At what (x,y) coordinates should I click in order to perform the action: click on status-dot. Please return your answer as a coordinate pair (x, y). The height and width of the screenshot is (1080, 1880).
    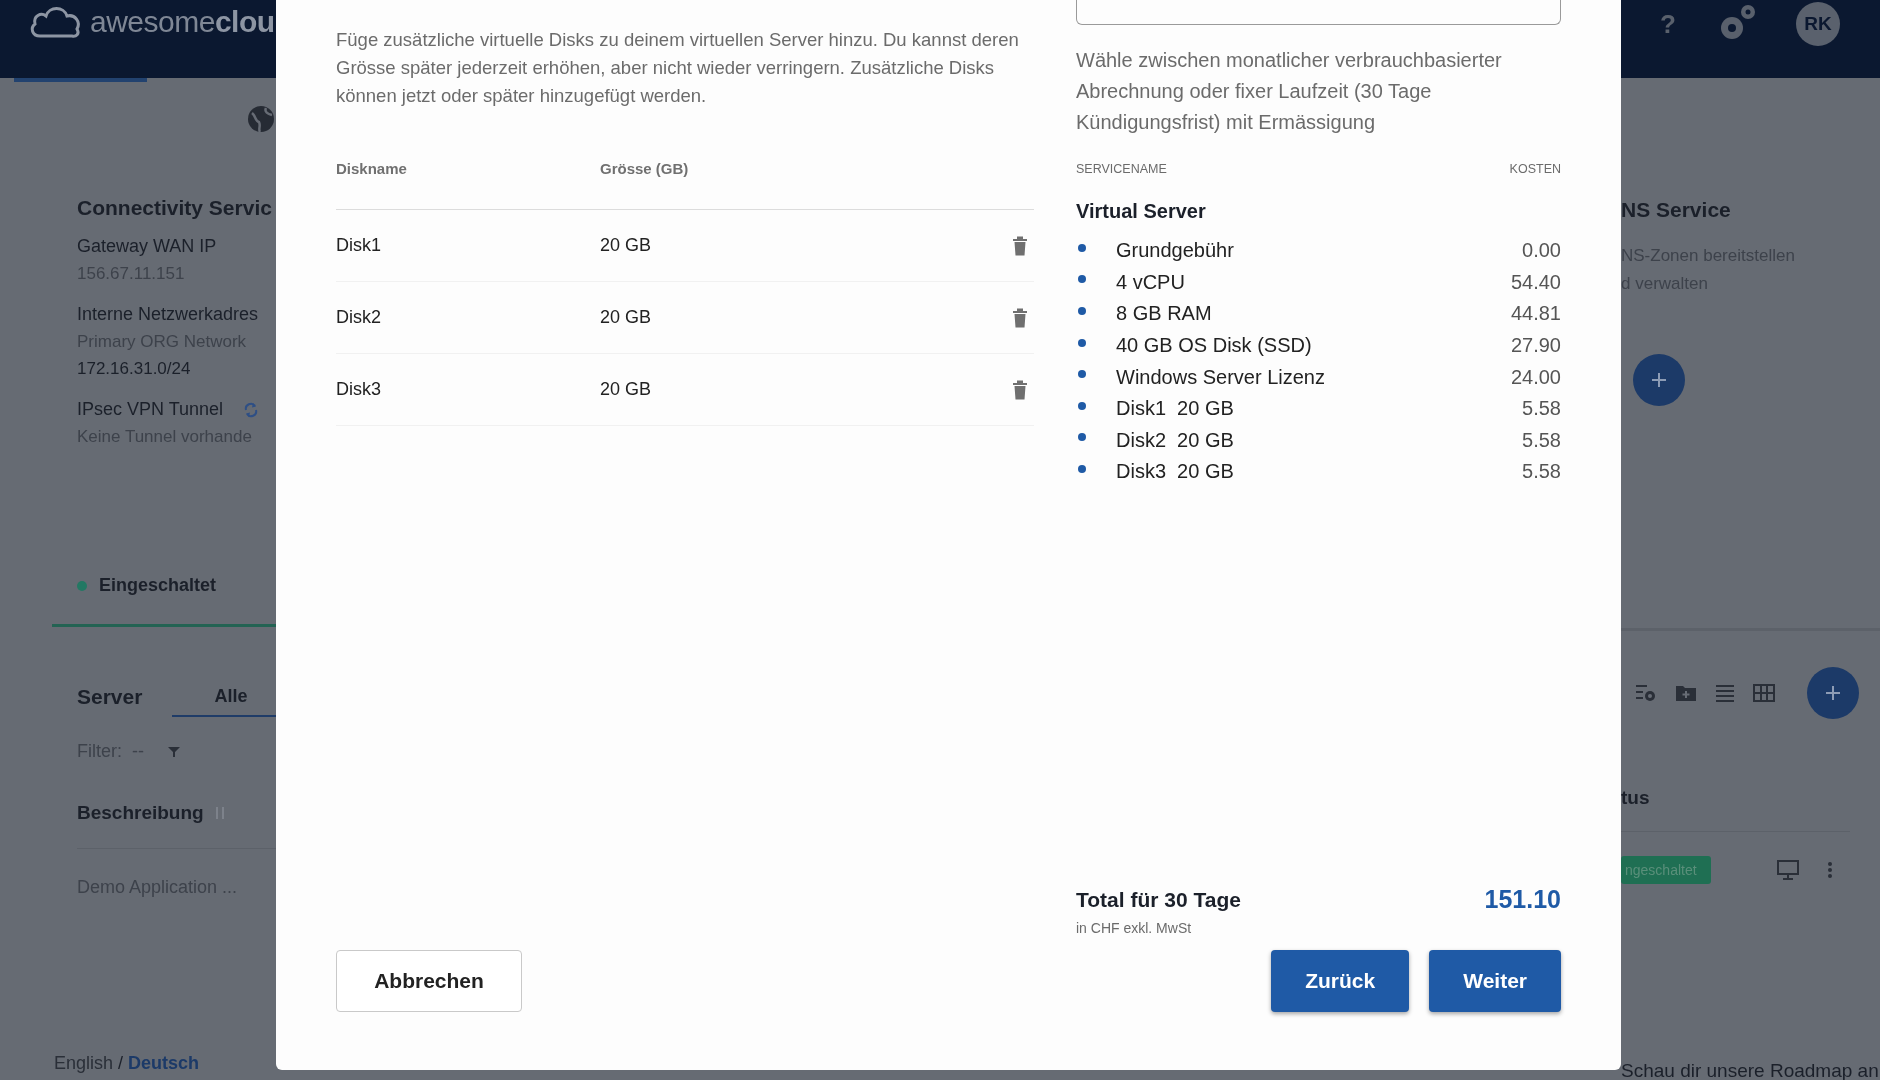
    Looking at the image, I should click on (82, 585).